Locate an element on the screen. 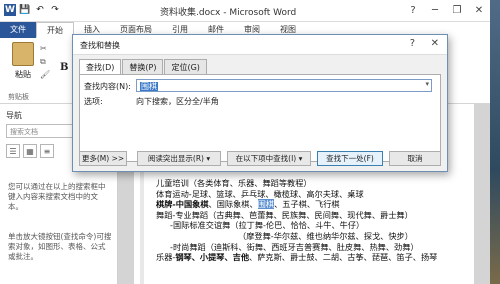 This screenshot has height=284, width=500. nav-pane-title: 导航 is located at coordinates (14, 115).